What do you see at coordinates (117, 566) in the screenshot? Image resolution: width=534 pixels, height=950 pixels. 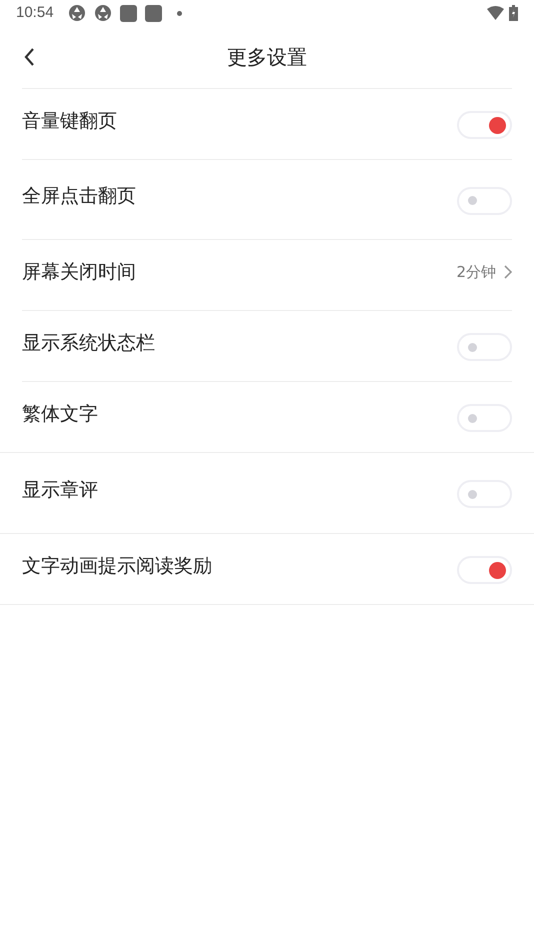 I see `setting-label: 文字动画提示阅读奖励` at bounding box center [117, 566].